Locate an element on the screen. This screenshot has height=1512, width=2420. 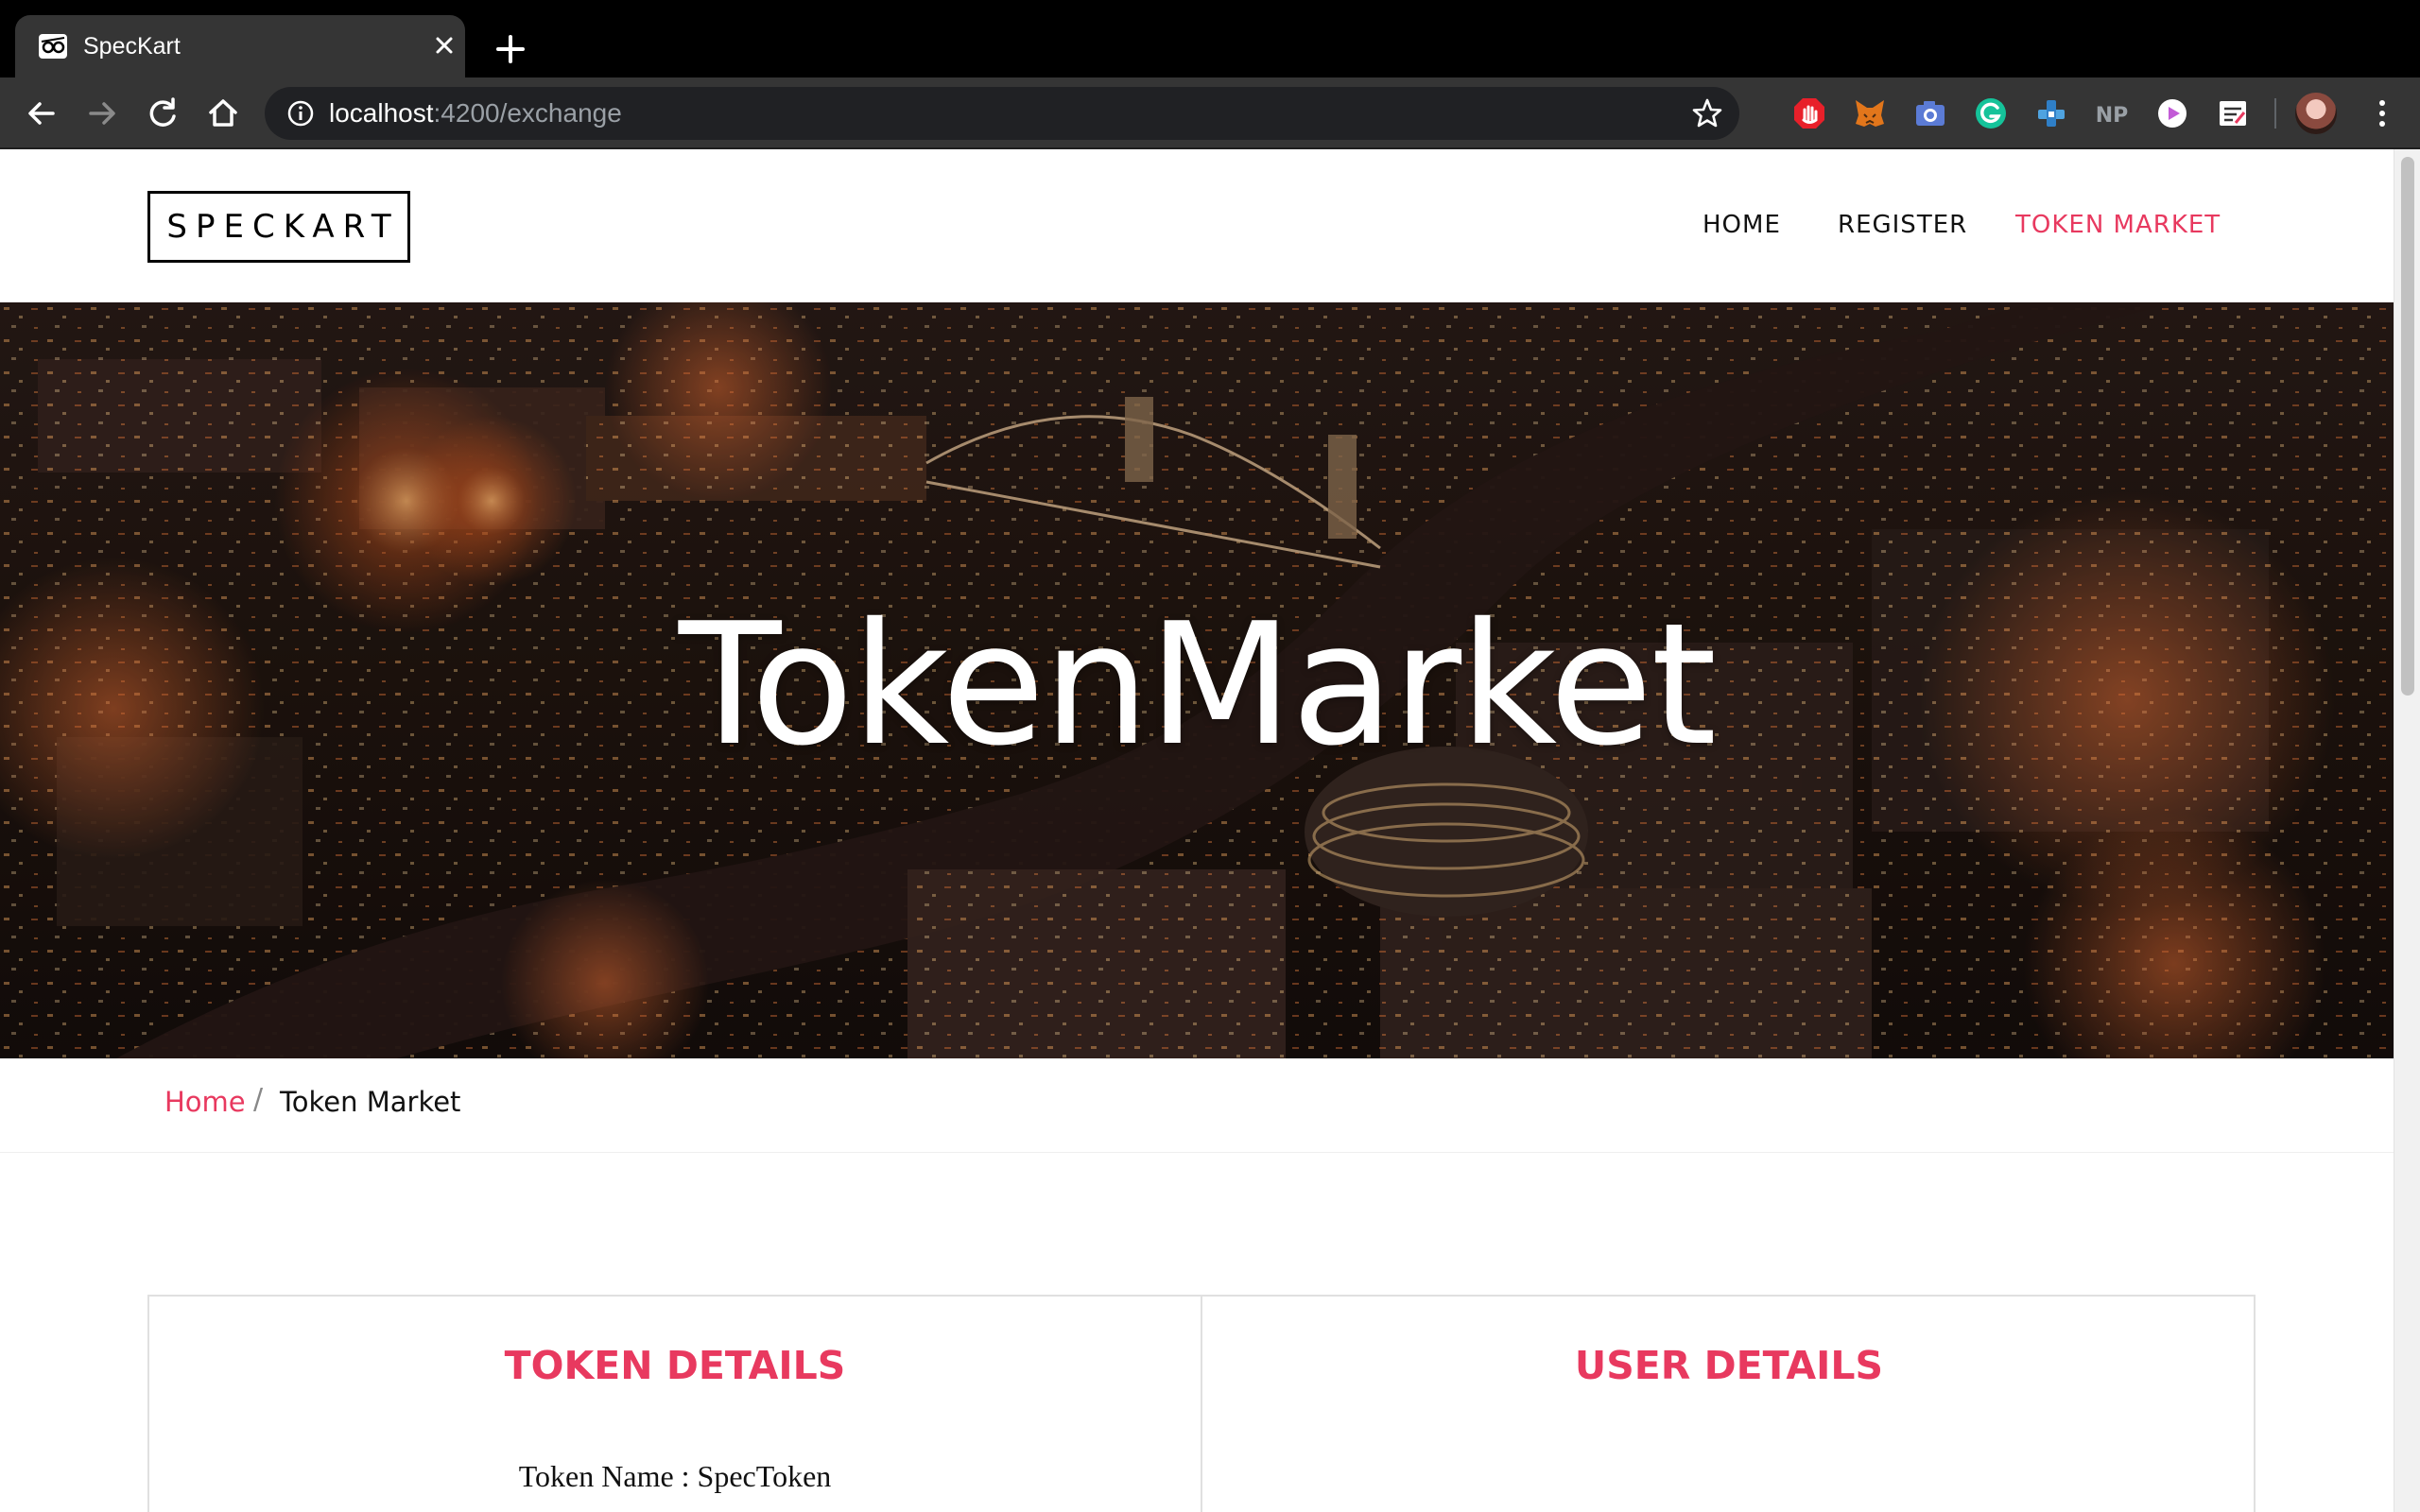
url-host: localhost is located at coordinates (382, 113).